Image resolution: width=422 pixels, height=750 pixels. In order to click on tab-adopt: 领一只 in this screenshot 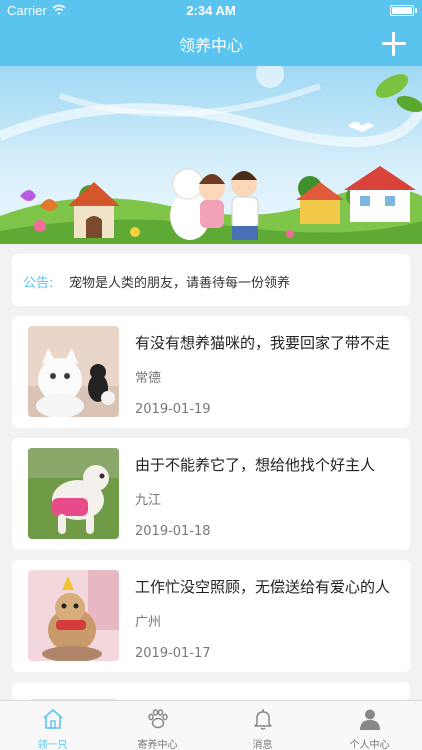, I will do `click(52, 725)`.